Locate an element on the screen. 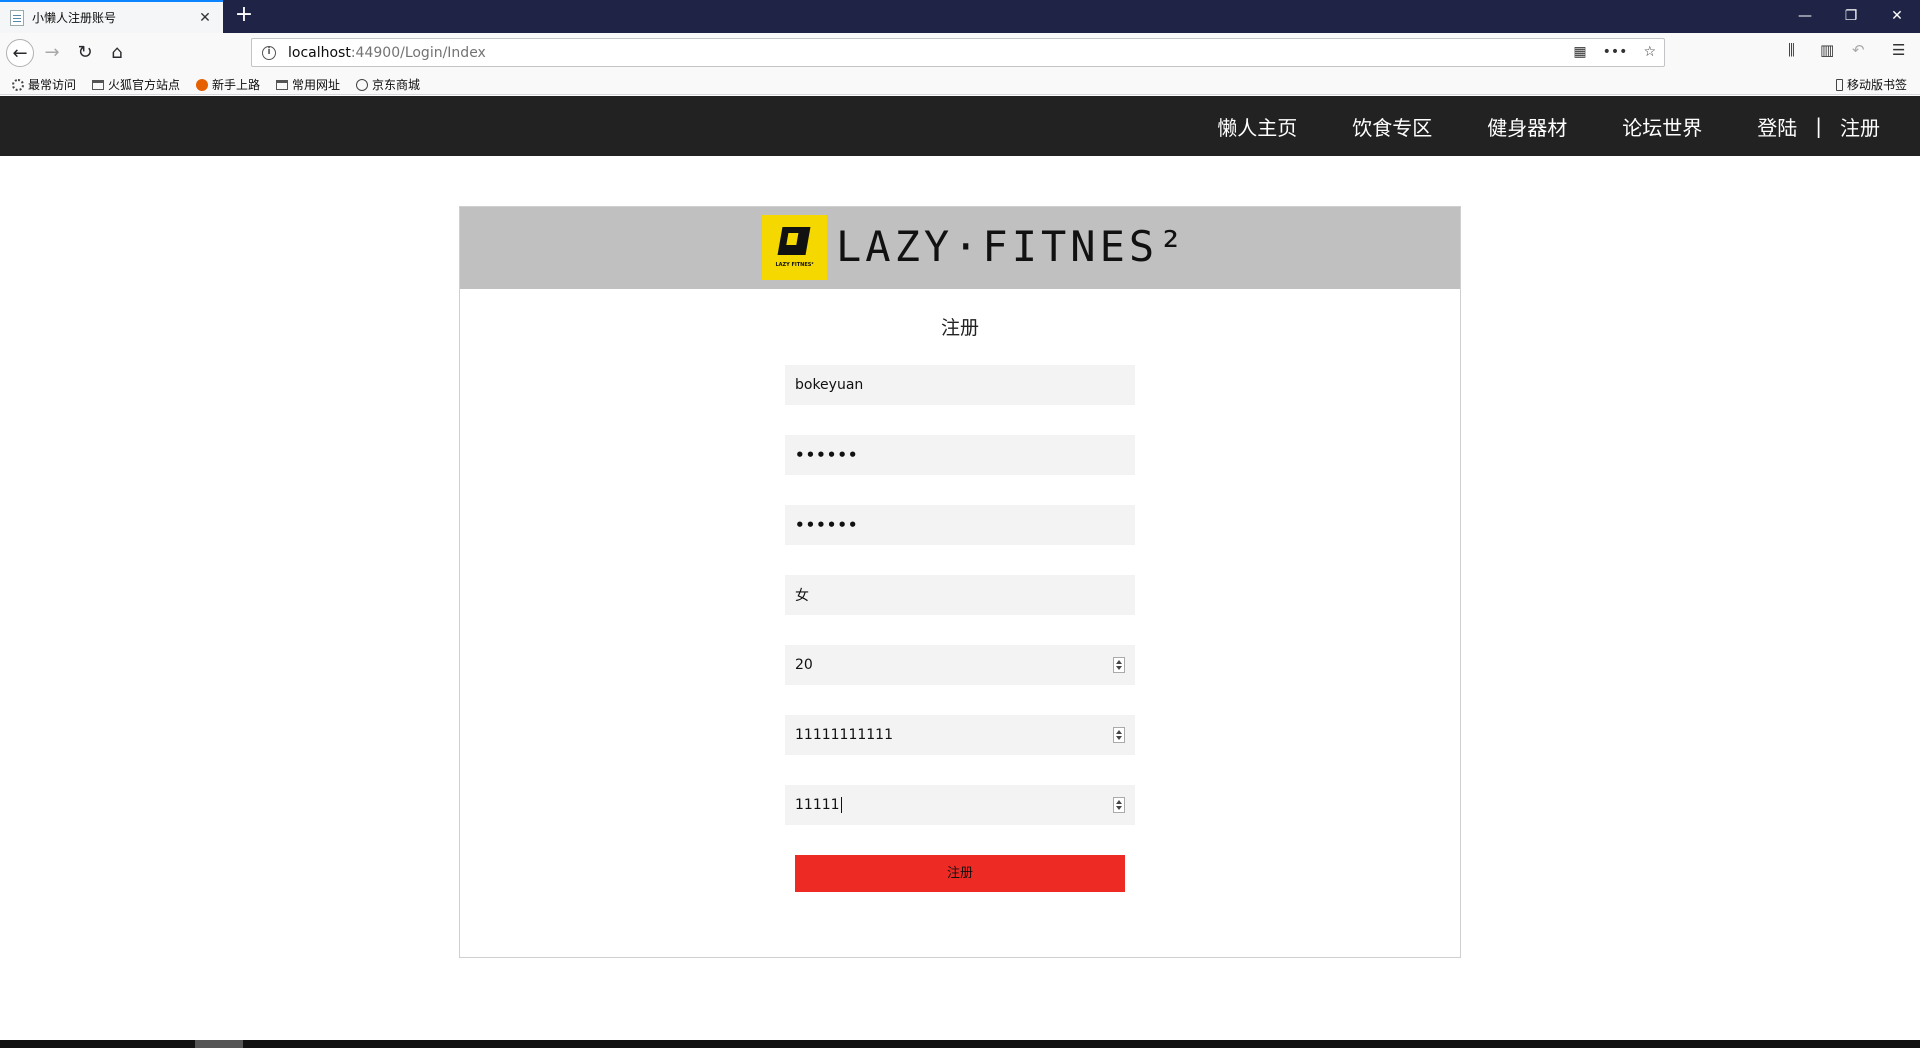 This screenshot has height=1048, width=1920. bookmark-jd: 京东商城 is located at coordinates (388, 84).